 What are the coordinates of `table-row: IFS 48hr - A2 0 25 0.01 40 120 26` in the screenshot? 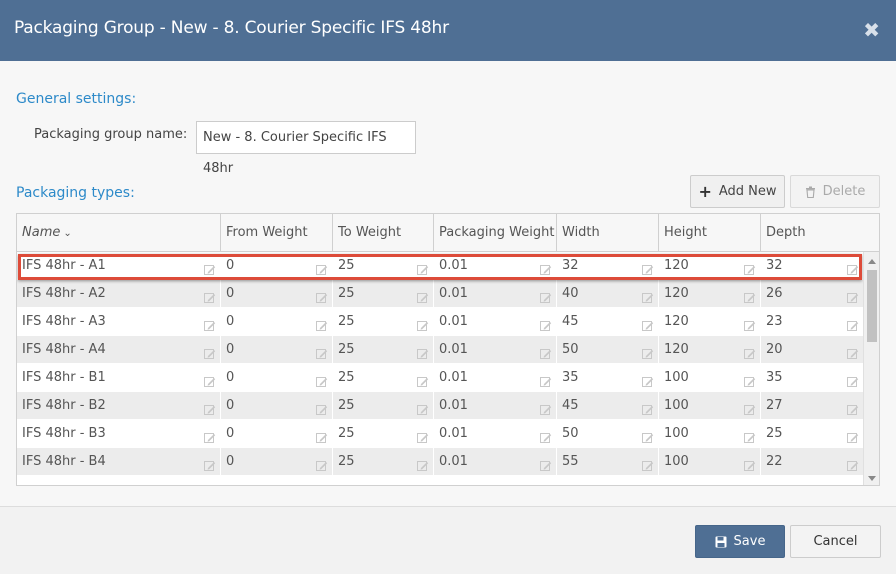 It's located at (440, 294).